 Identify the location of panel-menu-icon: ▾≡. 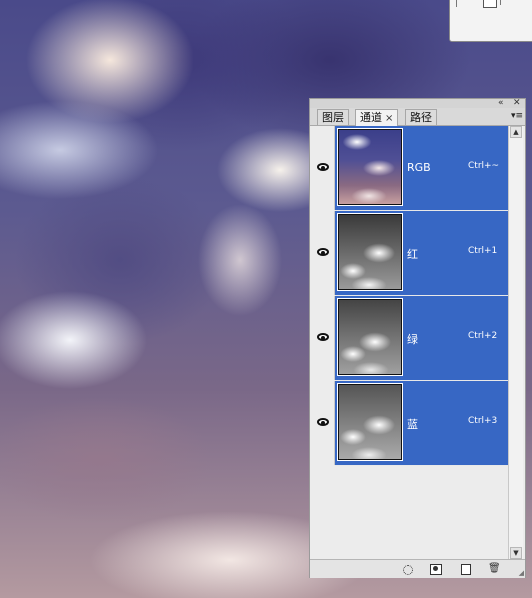
(517, 116).